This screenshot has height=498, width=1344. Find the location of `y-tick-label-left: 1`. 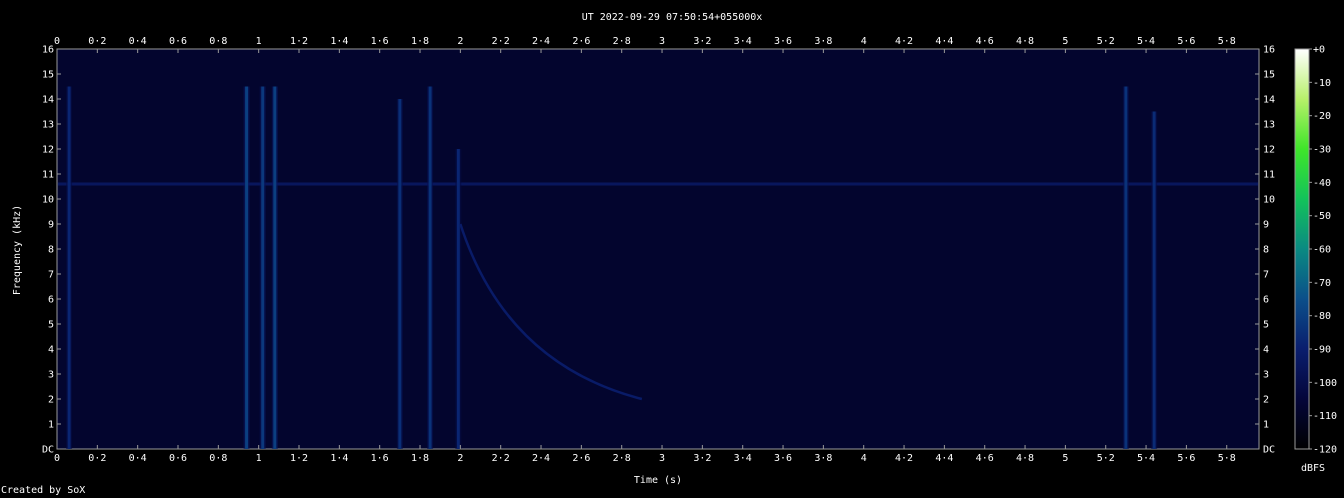

y-tick-label-left: 1 is located at coordinates (51, 425).